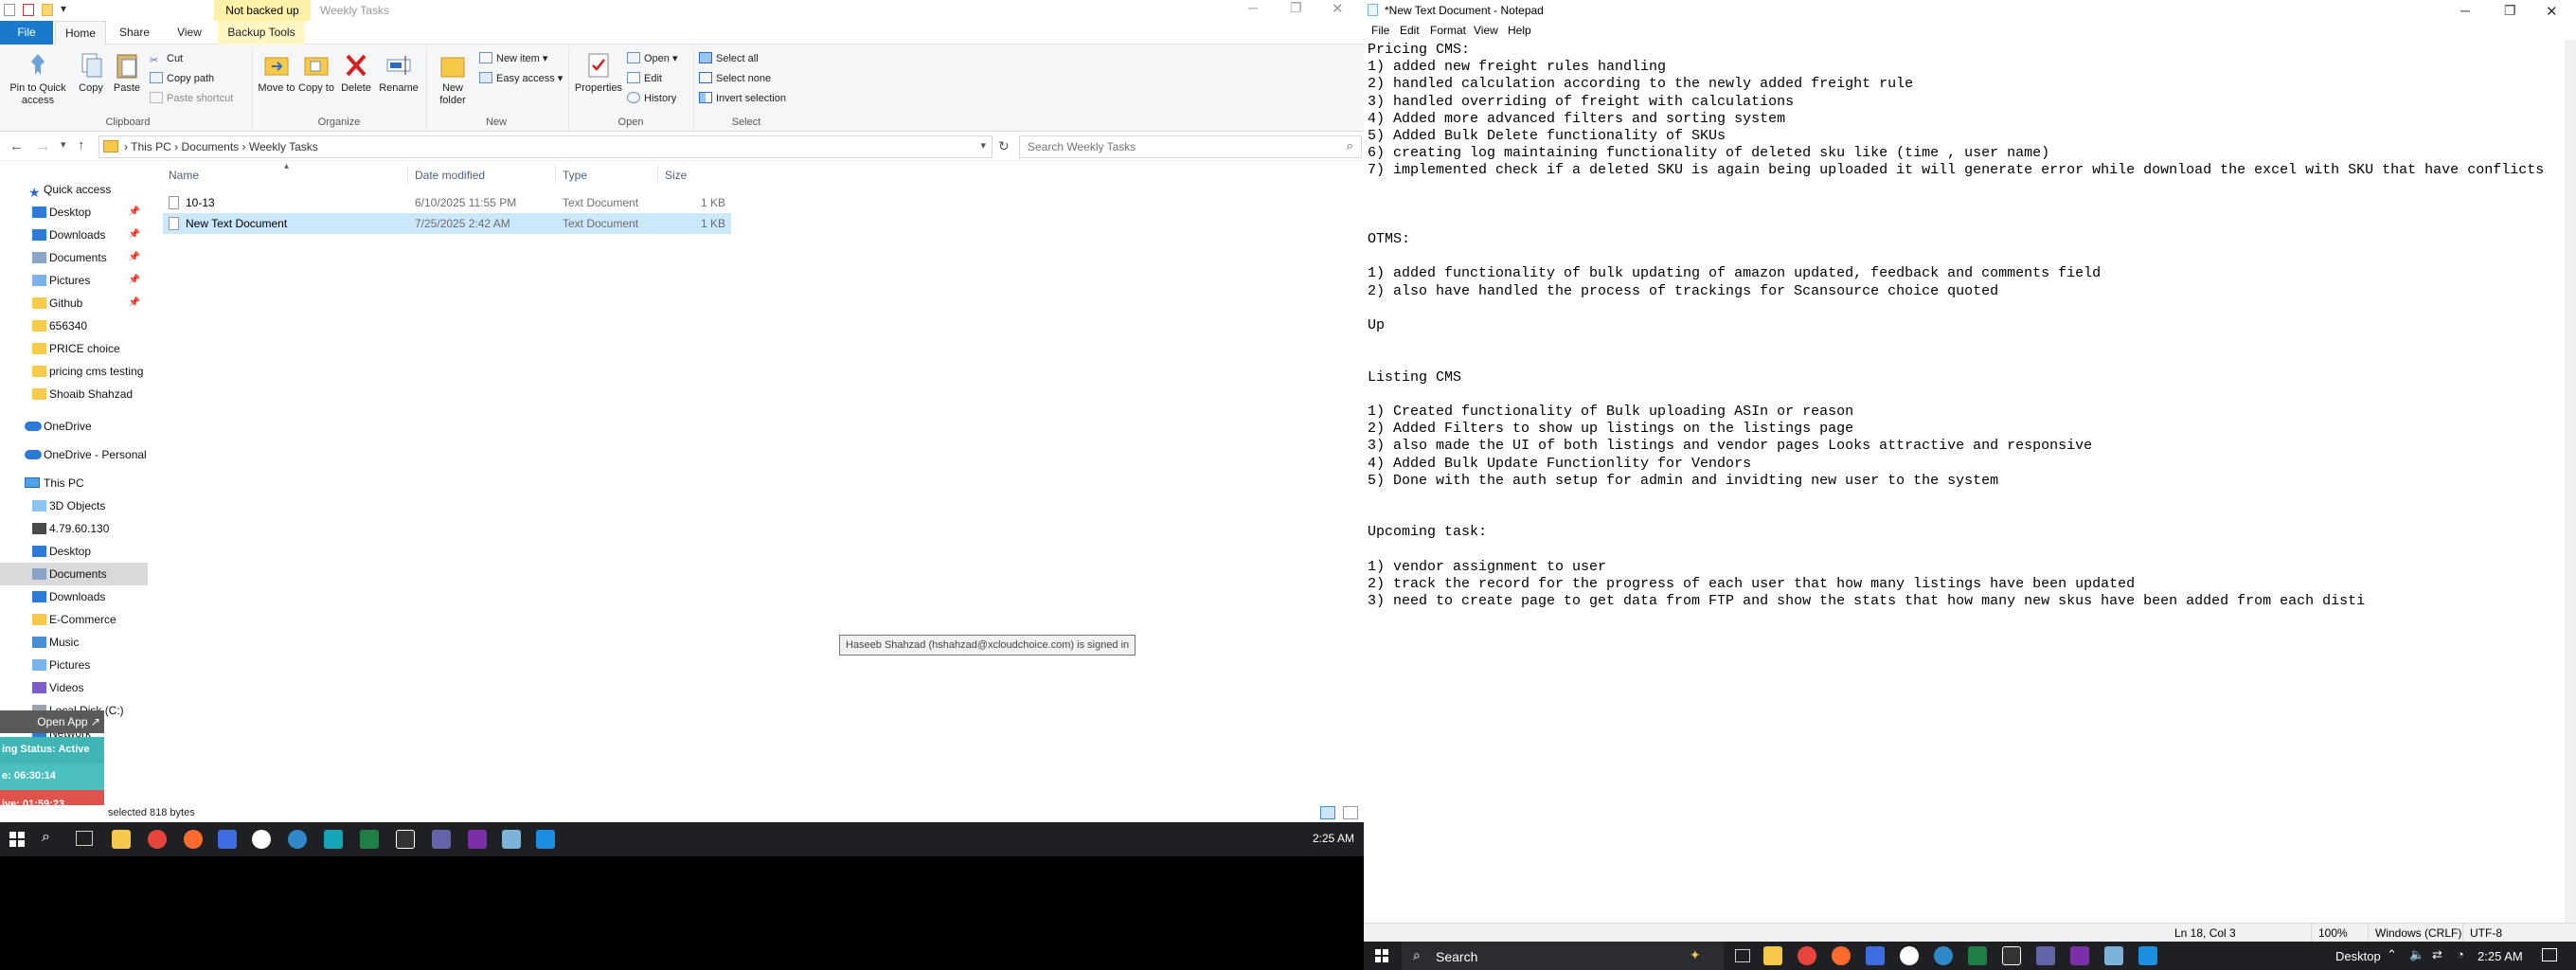 The height and width of the screenshot is (970, 2576). What do you see at coordinates (2358, 956) in the screenshot?
I see `desktop-toolbar-label: Desktop` at bounding box center [2358, 956].